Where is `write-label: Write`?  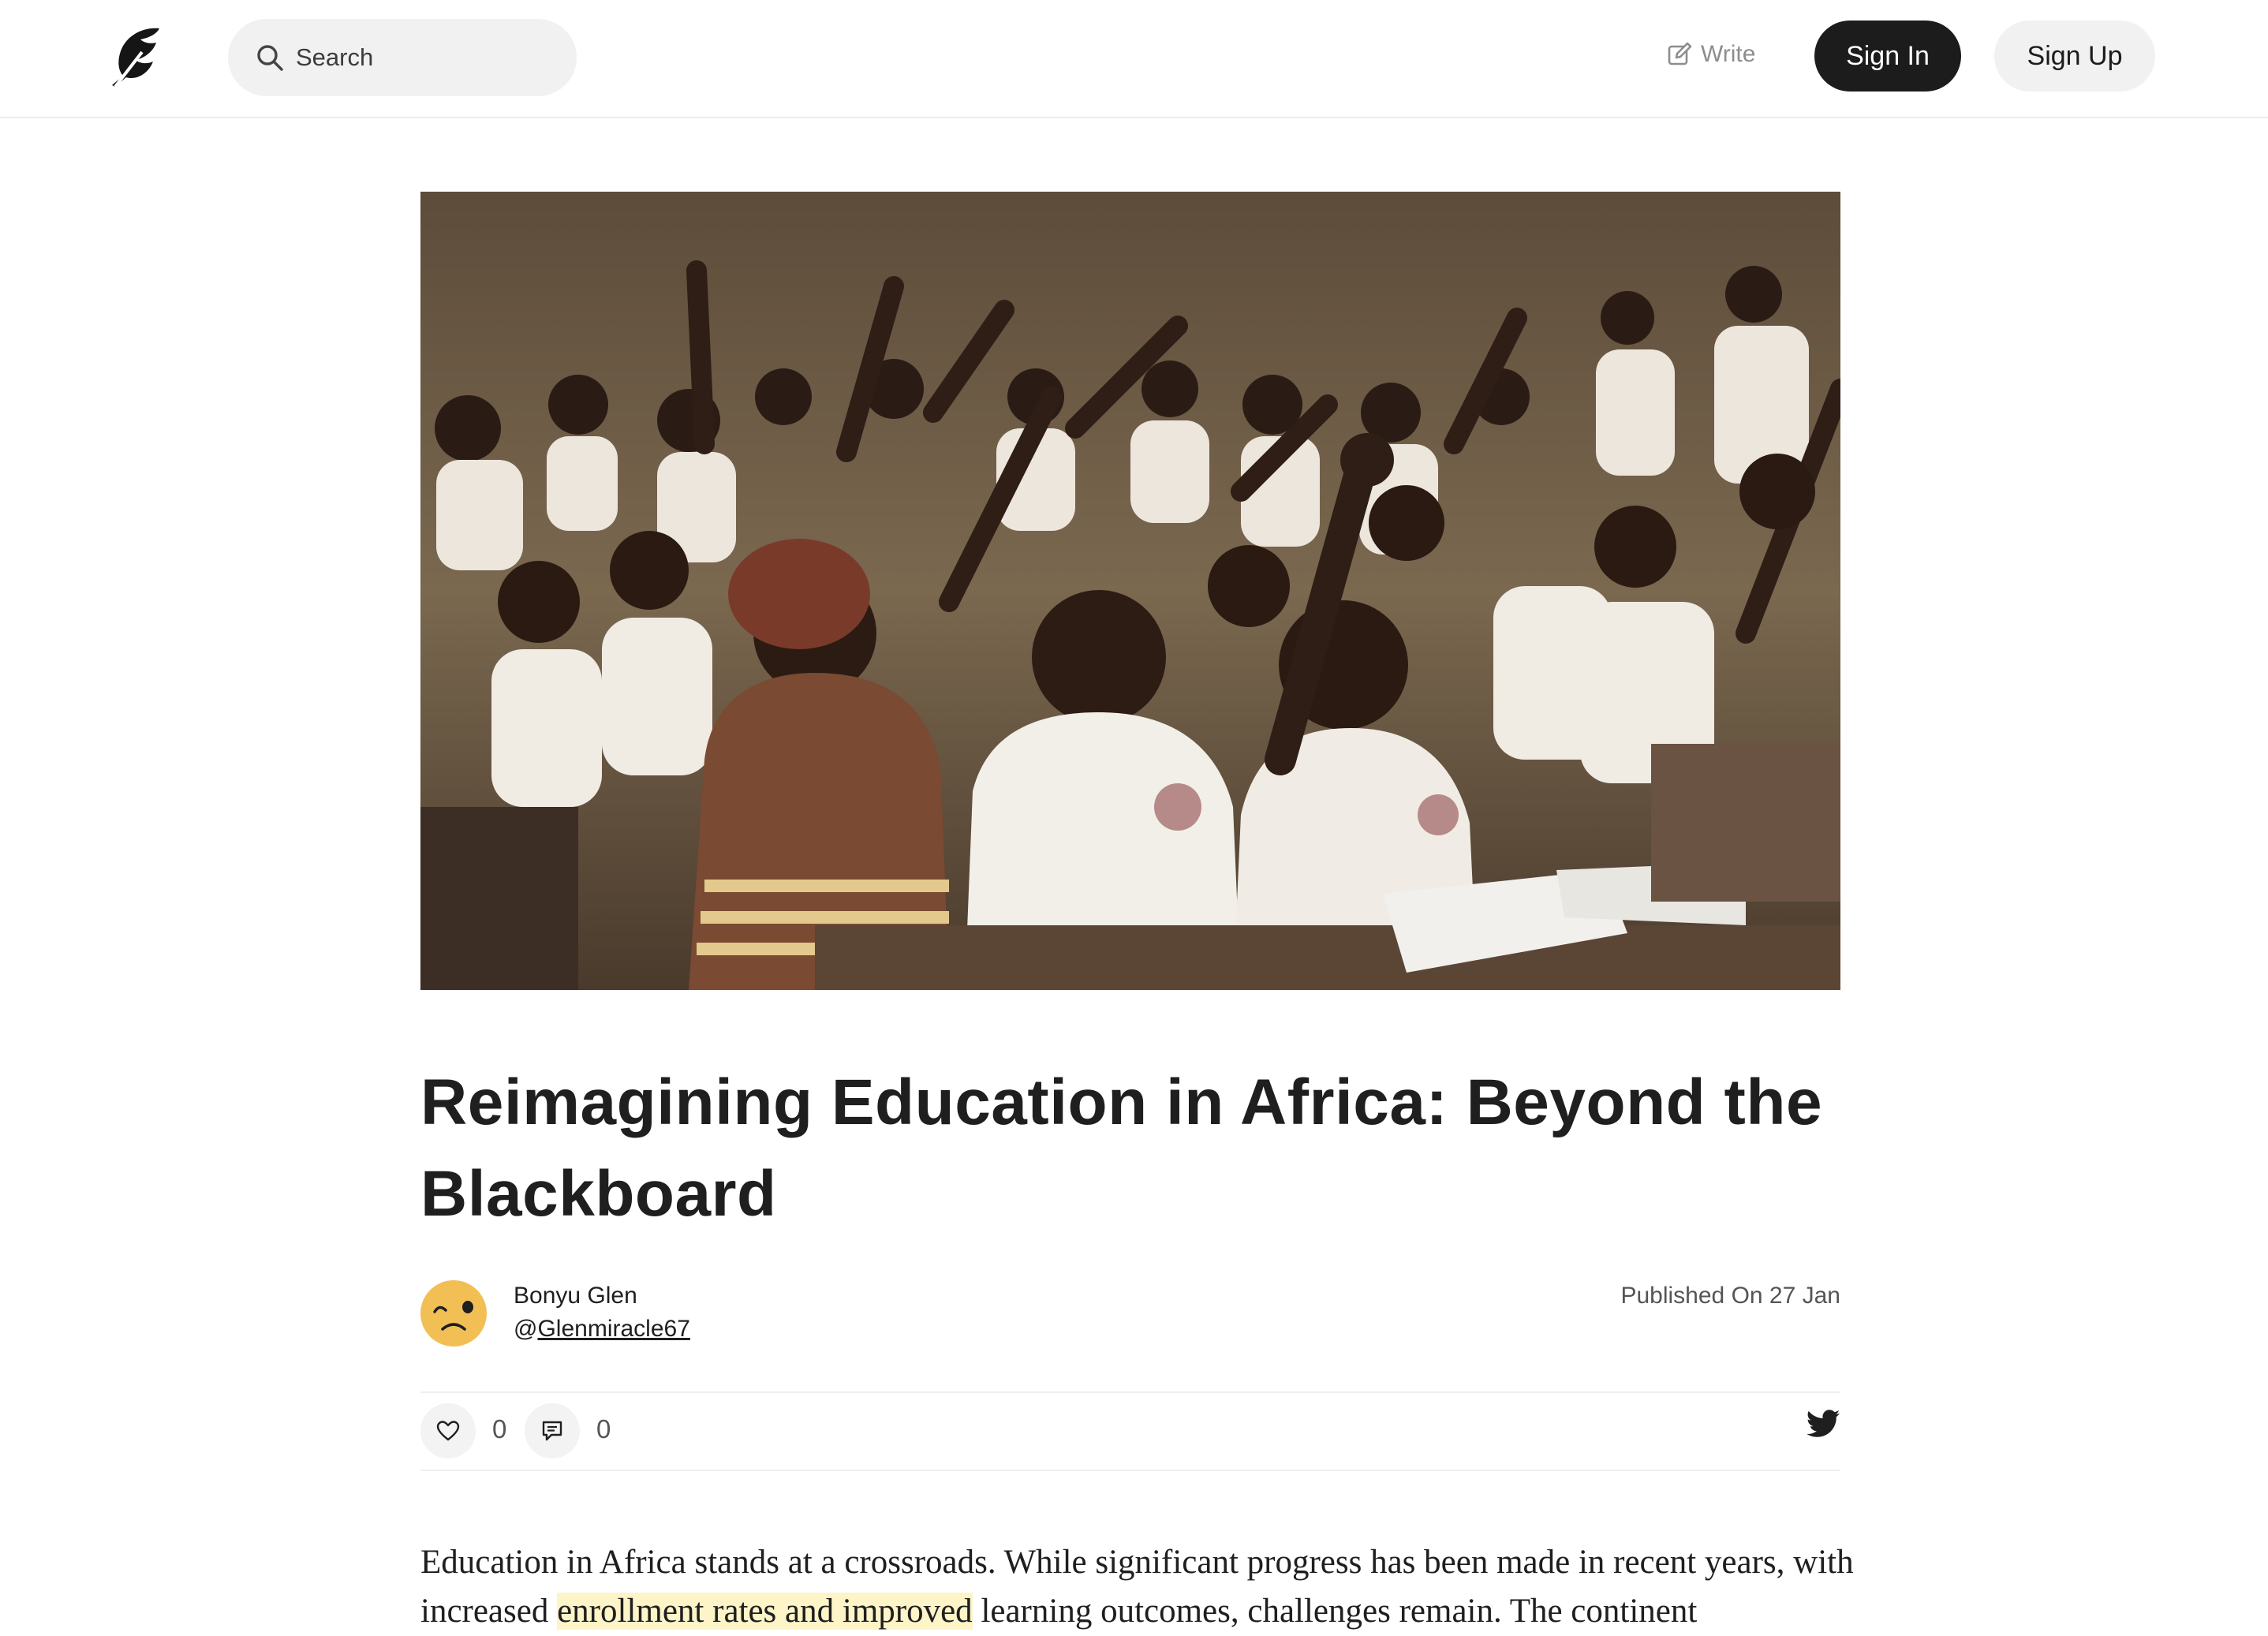 write-label: Write is located at coordinates (1729, 54).